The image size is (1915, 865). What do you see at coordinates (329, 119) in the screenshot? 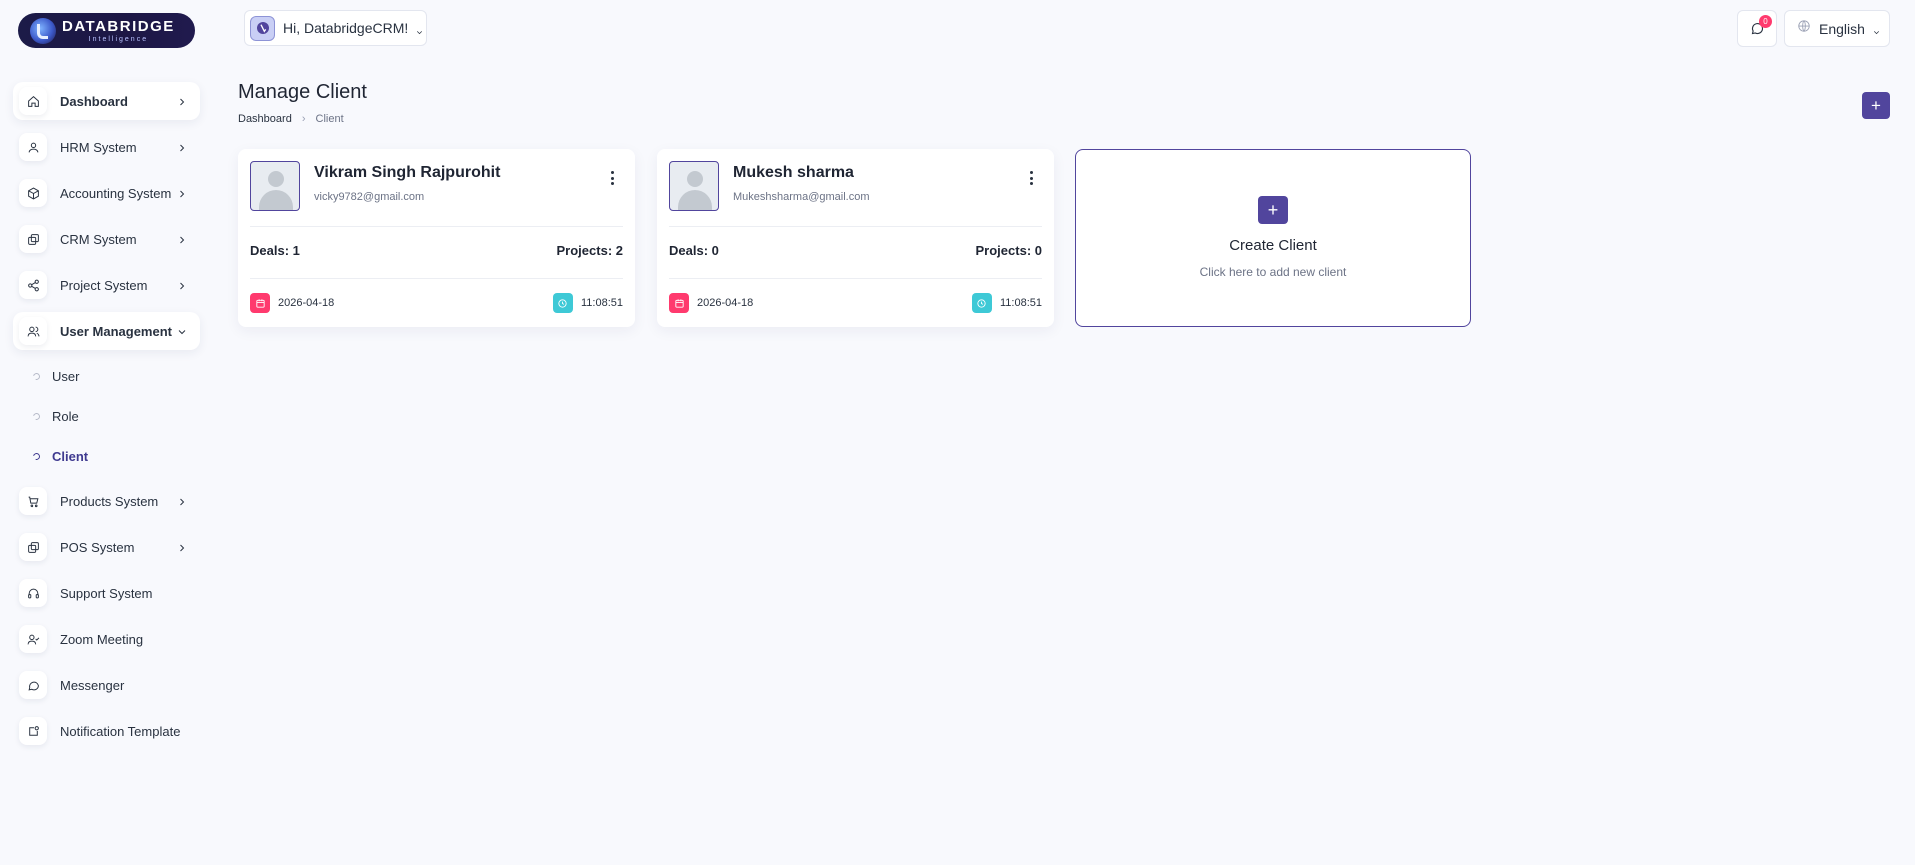
I see `breadcrumb-current: Client` at bounding box center [329, 119].